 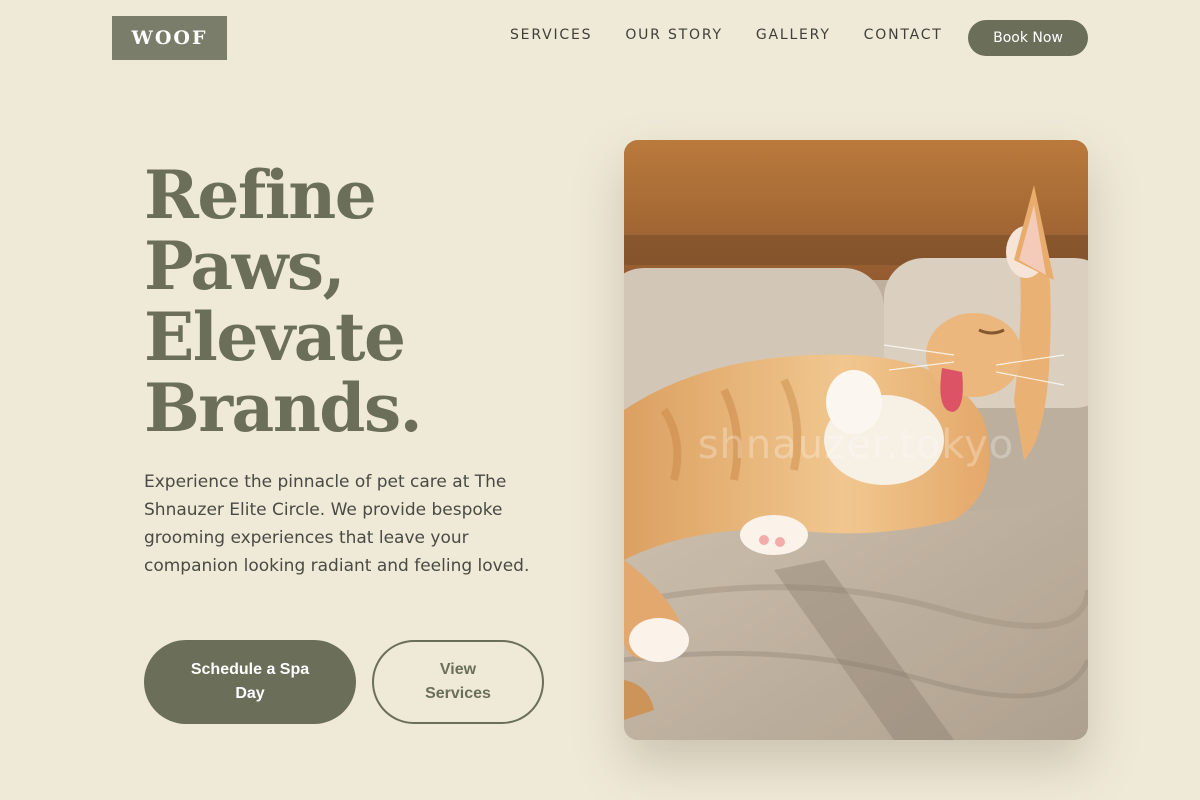 What do you see at coordinates (551, 35) in the screenshot?
I see `nav-link-services: SERVICES` at bounding box center [551, 35].